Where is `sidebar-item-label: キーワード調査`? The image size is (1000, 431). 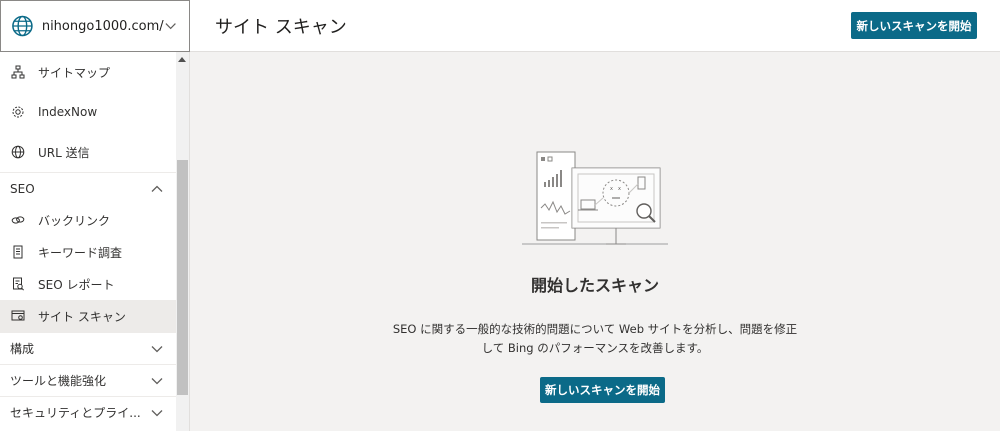
sidebar-item-label: キーワード調査 is located at coordinates (80, 252).